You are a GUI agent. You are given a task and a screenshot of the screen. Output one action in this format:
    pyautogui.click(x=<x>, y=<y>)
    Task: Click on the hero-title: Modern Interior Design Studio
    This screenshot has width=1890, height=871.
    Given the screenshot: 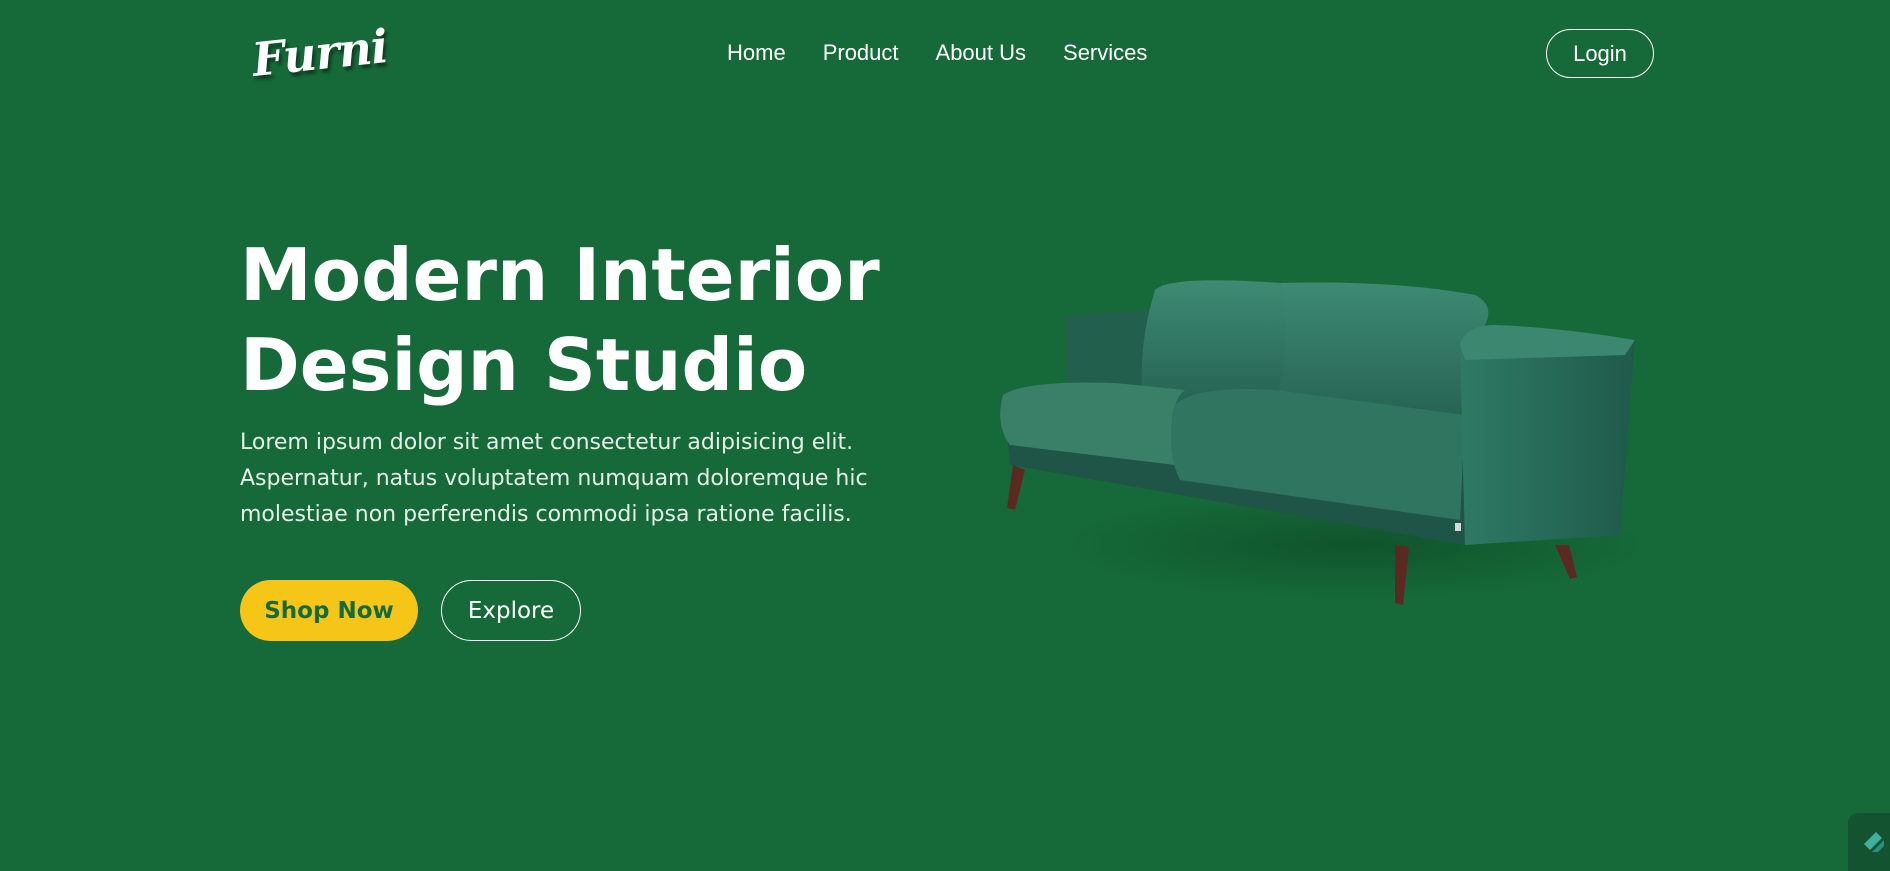 What is the action you would take?
    pyautogui.click(x=590, y=320)
    